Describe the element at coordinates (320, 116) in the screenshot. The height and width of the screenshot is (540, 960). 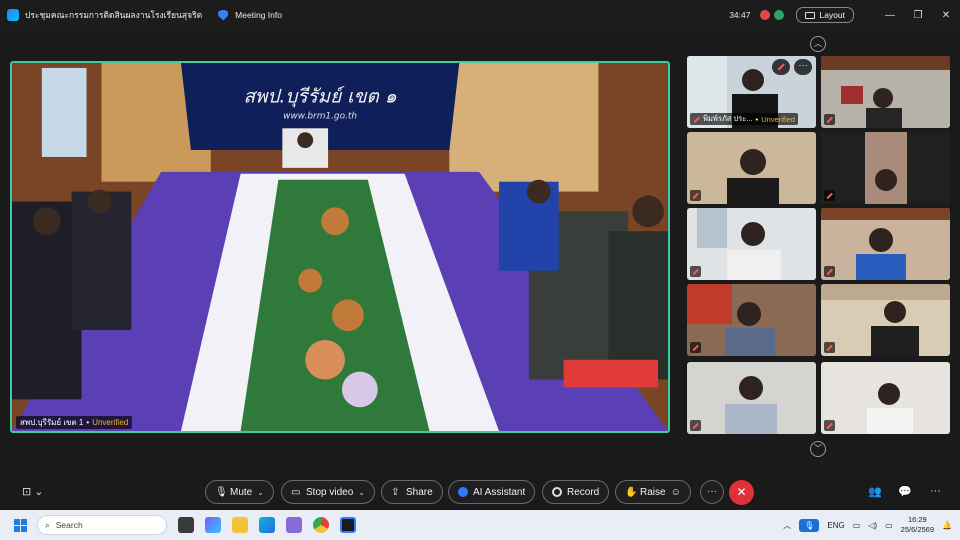
I see `banner-url: www.brm1.go.th` at that location.